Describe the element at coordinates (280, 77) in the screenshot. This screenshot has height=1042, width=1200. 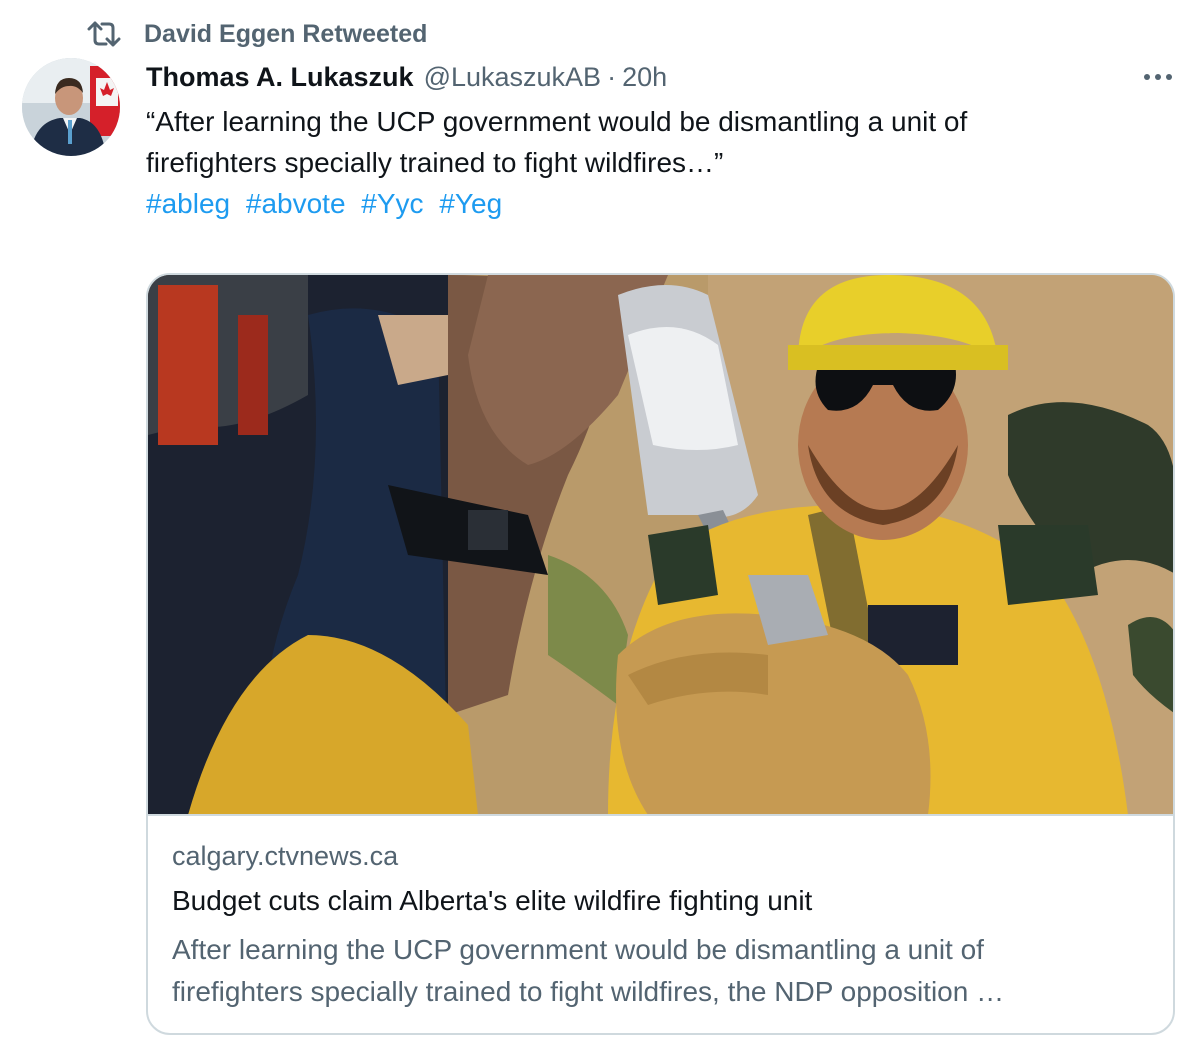
I see `author-name: Thomas A. Lukaszuk` at that location.